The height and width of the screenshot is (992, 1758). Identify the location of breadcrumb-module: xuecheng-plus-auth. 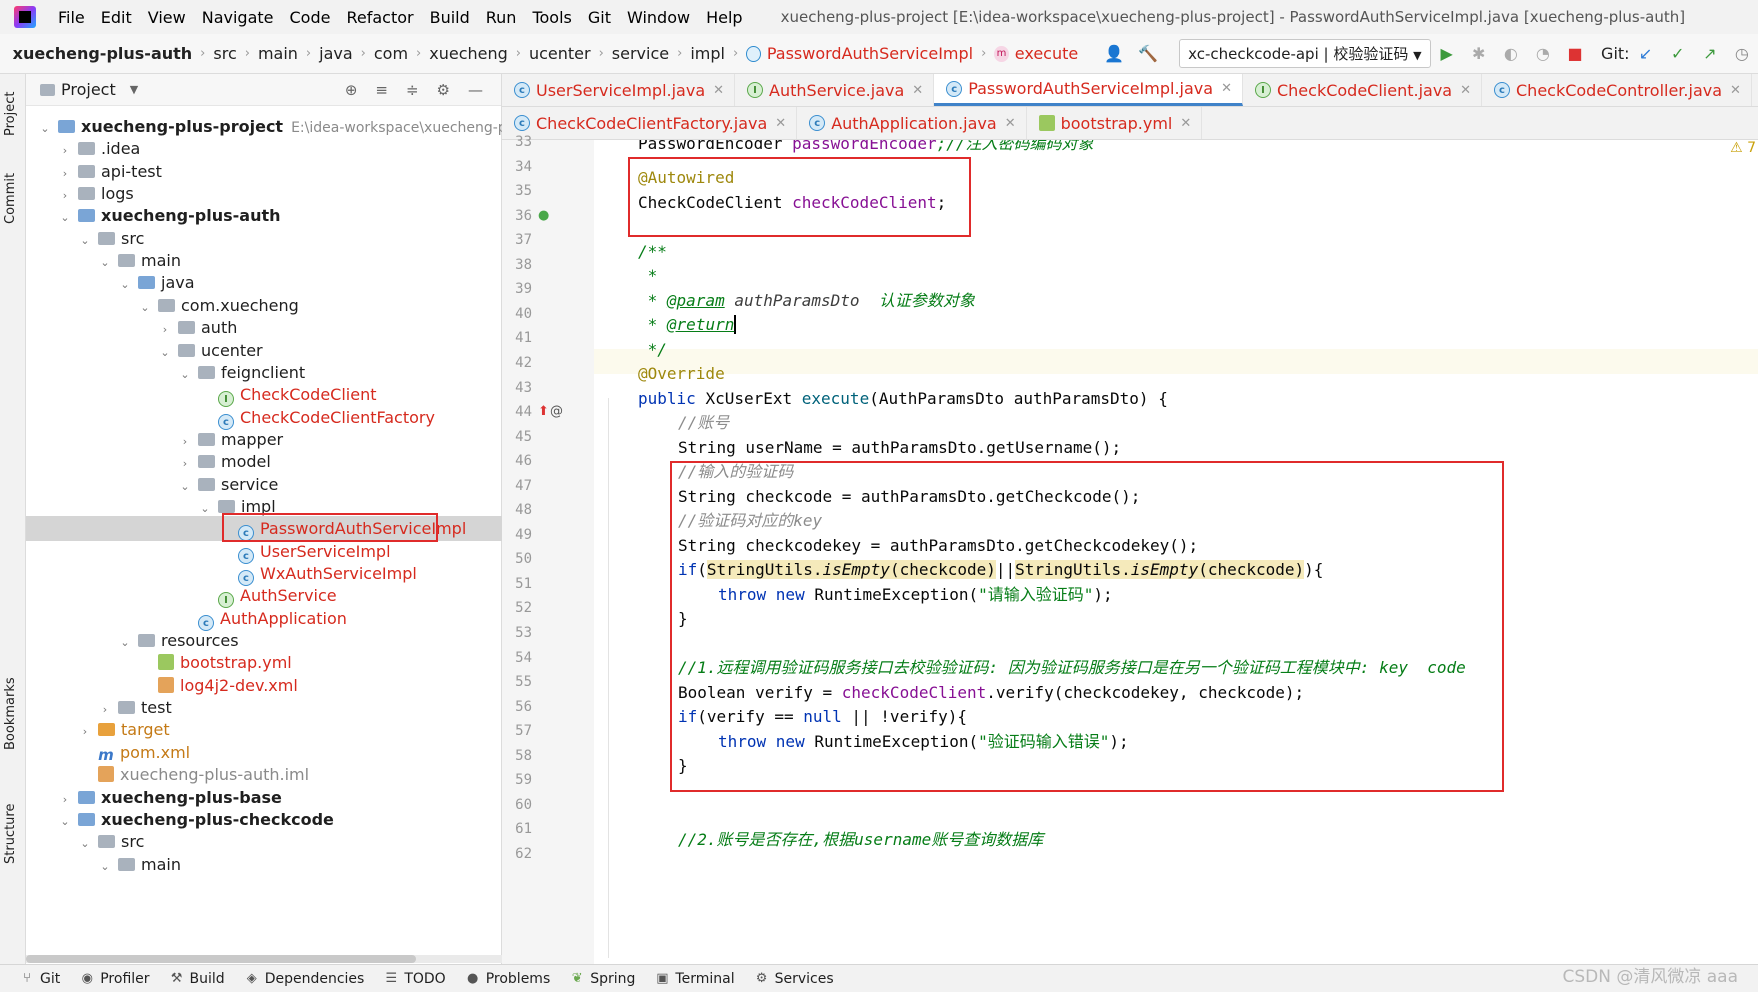
(103, 53).